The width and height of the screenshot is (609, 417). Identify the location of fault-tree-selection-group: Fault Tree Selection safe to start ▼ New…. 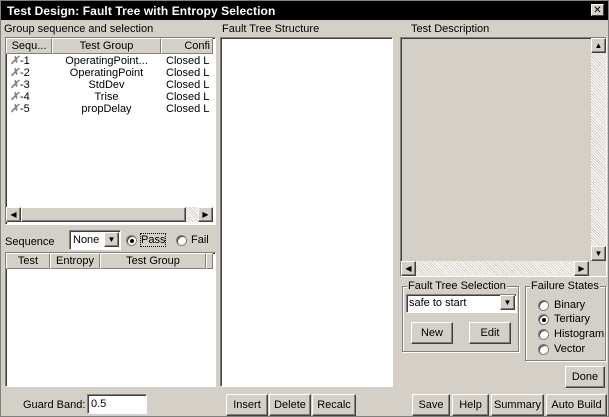
(460, 316).